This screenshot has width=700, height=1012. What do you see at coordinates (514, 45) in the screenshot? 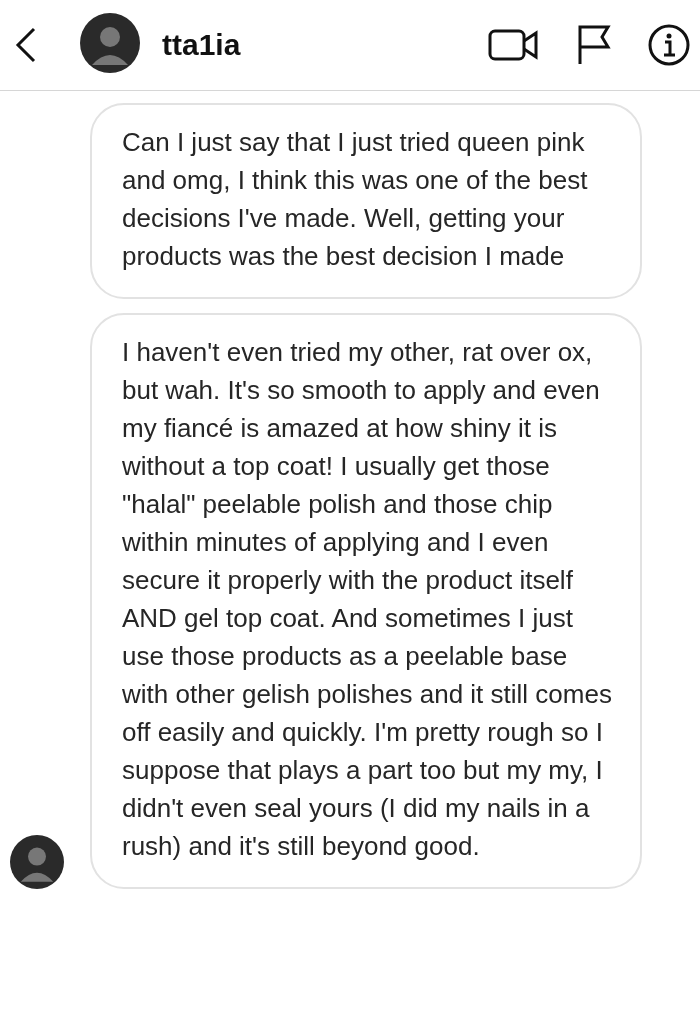
I see `video-call-icon` at bounding box center [514, 45].